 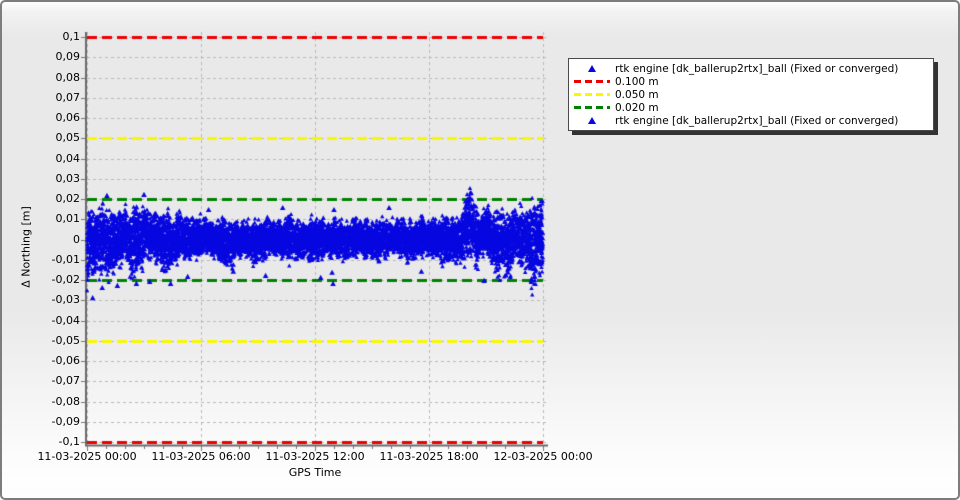 I want to click on x-tick-label: 11-03-2025 18:00, so click(x=429, y=456).